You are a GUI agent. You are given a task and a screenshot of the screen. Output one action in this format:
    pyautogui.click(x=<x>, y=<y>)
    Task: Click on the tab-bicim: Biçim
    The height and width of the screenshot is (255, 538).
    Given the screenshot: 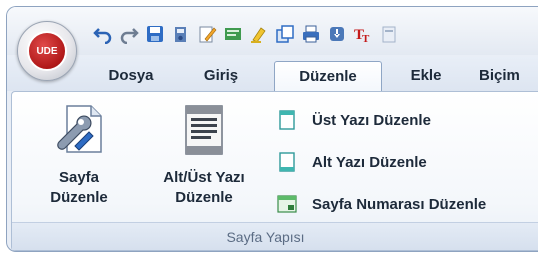 What is the action you would take?
    pyautogui.click(x=508, y=76)
    